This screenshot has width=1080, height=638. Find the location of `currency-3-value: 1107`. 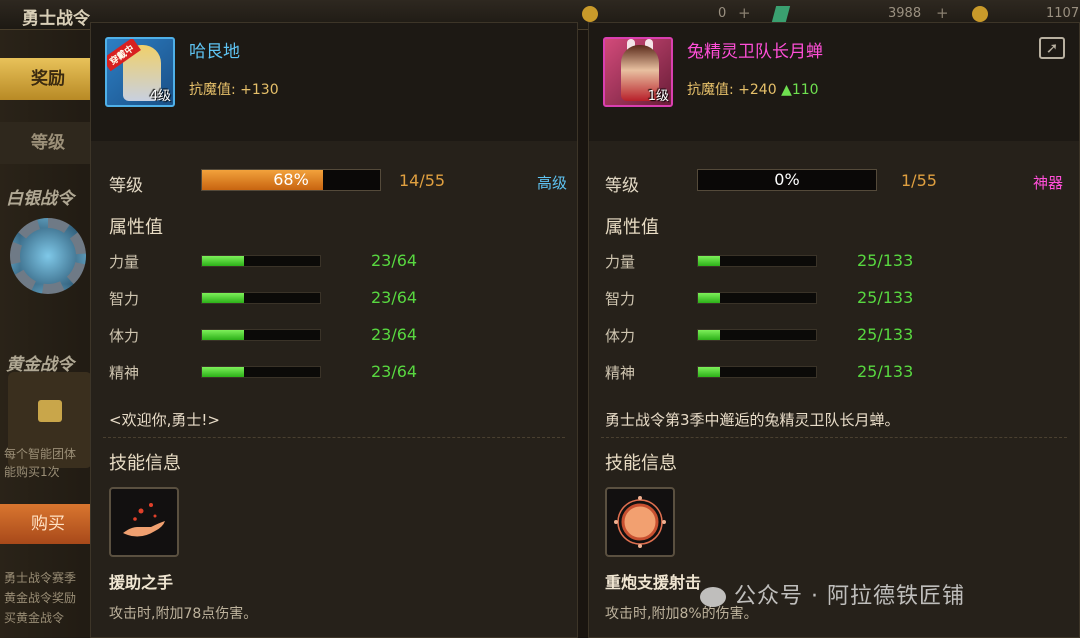

currency-3-value: 1107 is located at coordinates (1063, 13).